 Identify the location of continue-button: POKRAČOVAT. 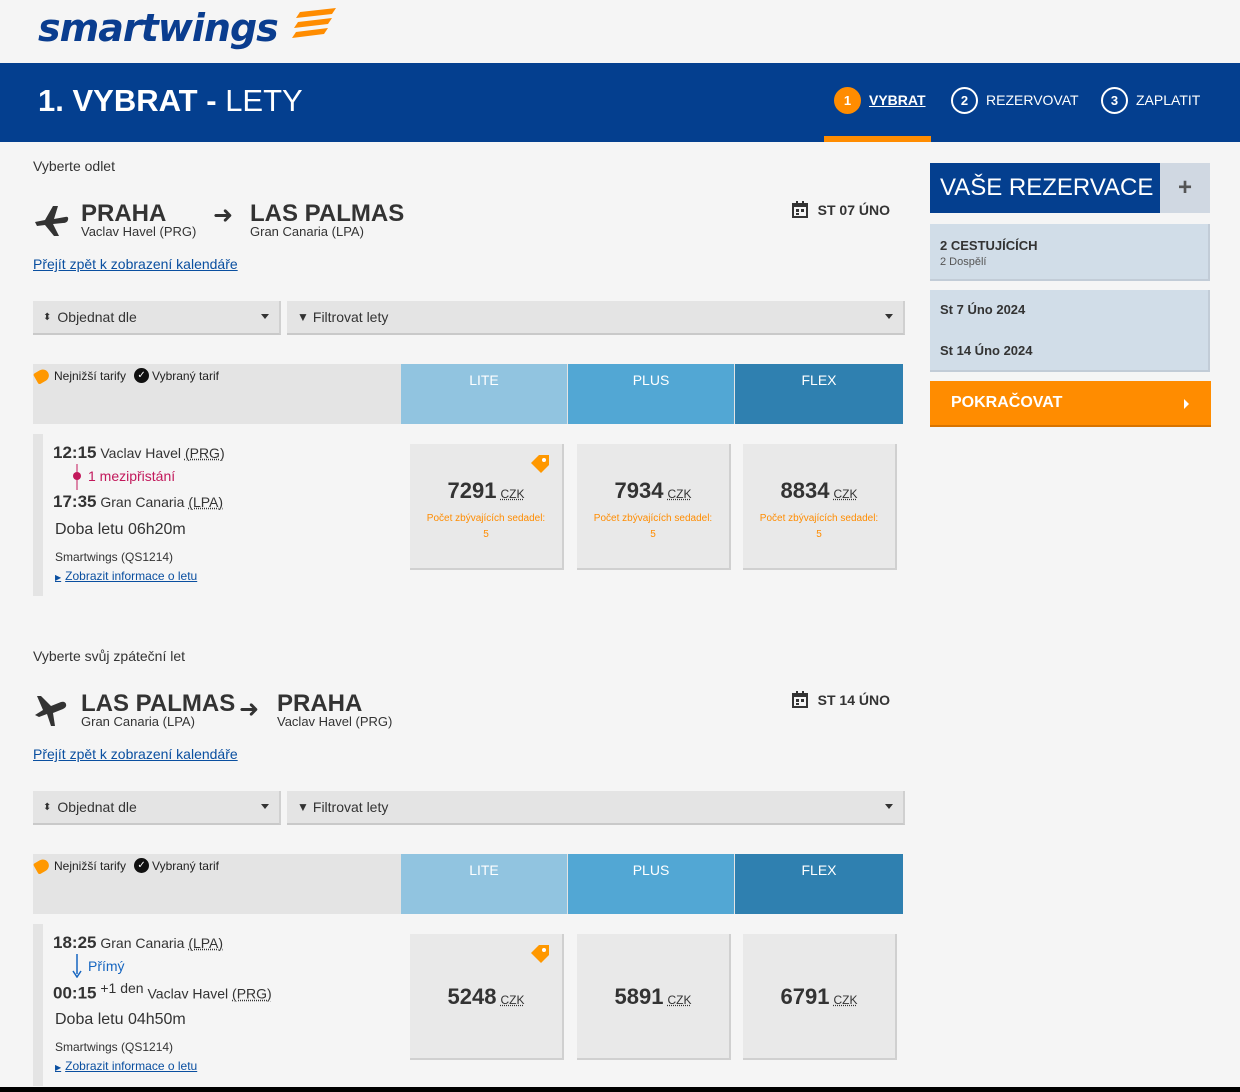
(1070, 404).